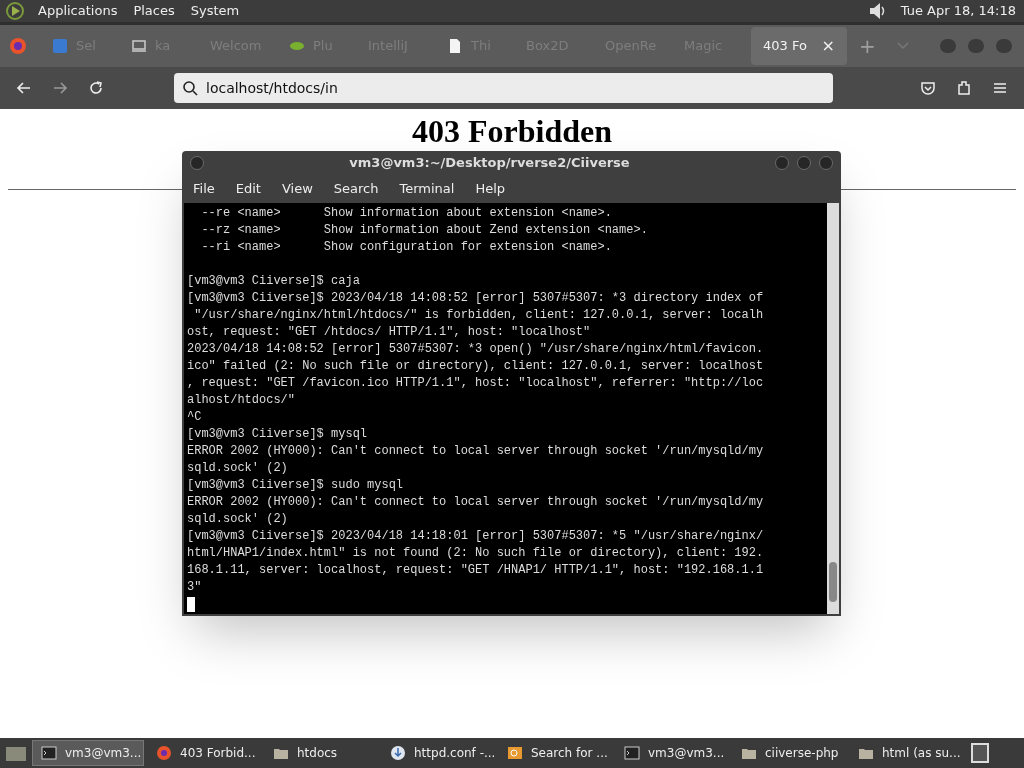 Image resolution: width=1024 pixels, height=768 pixels. Describe the element at coordinates (356, 189) in the screenshot. I see `menu-item: Search` at that location.